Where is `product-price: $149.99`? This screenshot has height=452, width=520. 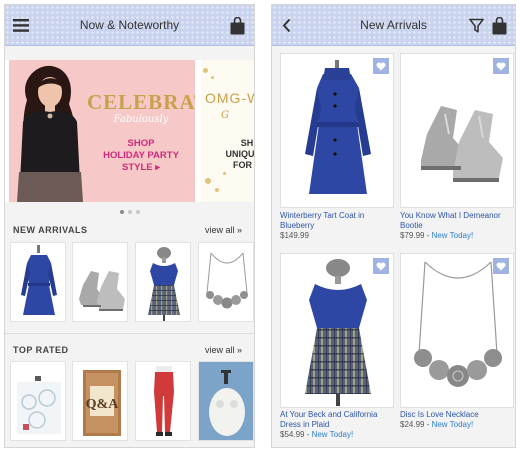
product-price: $149.99 is located at coordinates (294, 235).